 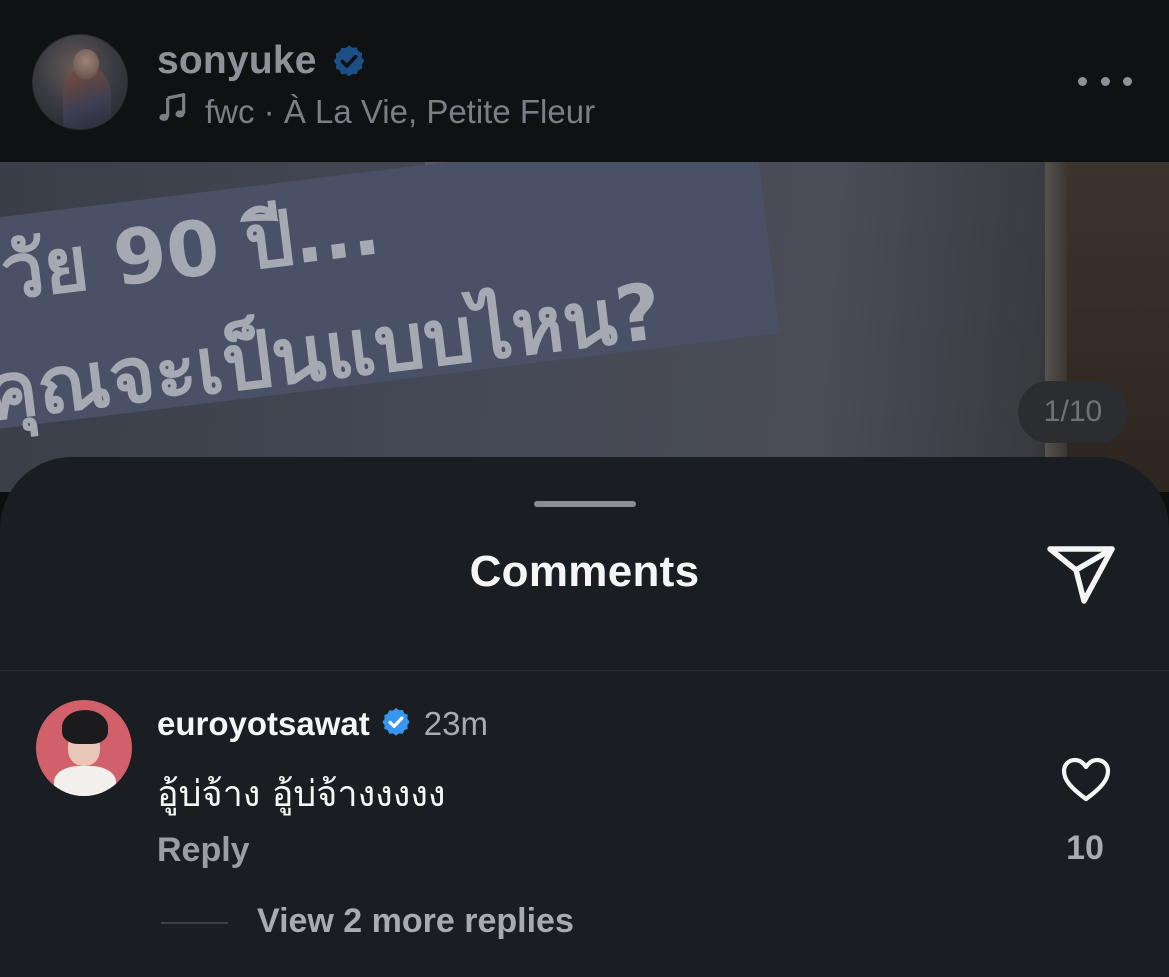 I want to click on like-count: 10, so click(x=1085, y=848).